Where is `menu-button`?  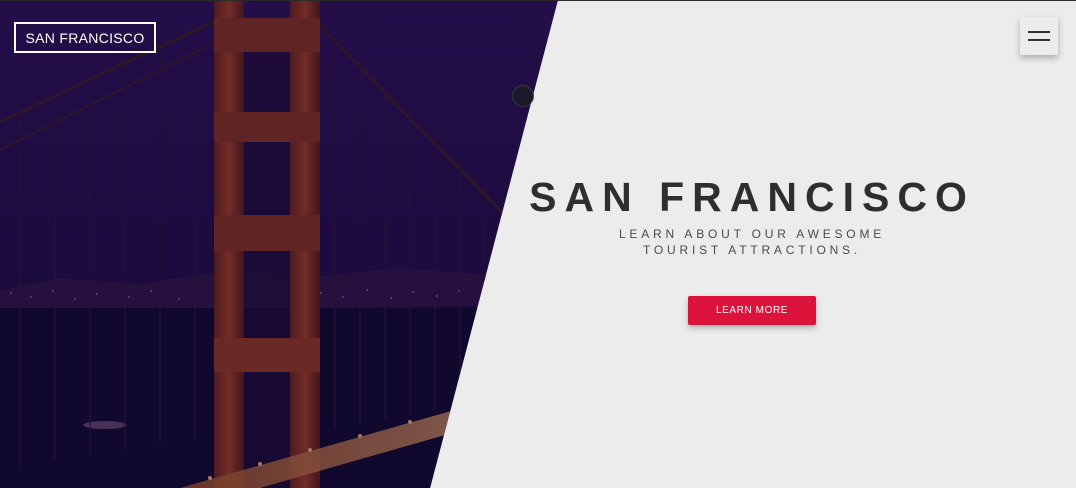
menu-button is located at coordinates (1039, 36).